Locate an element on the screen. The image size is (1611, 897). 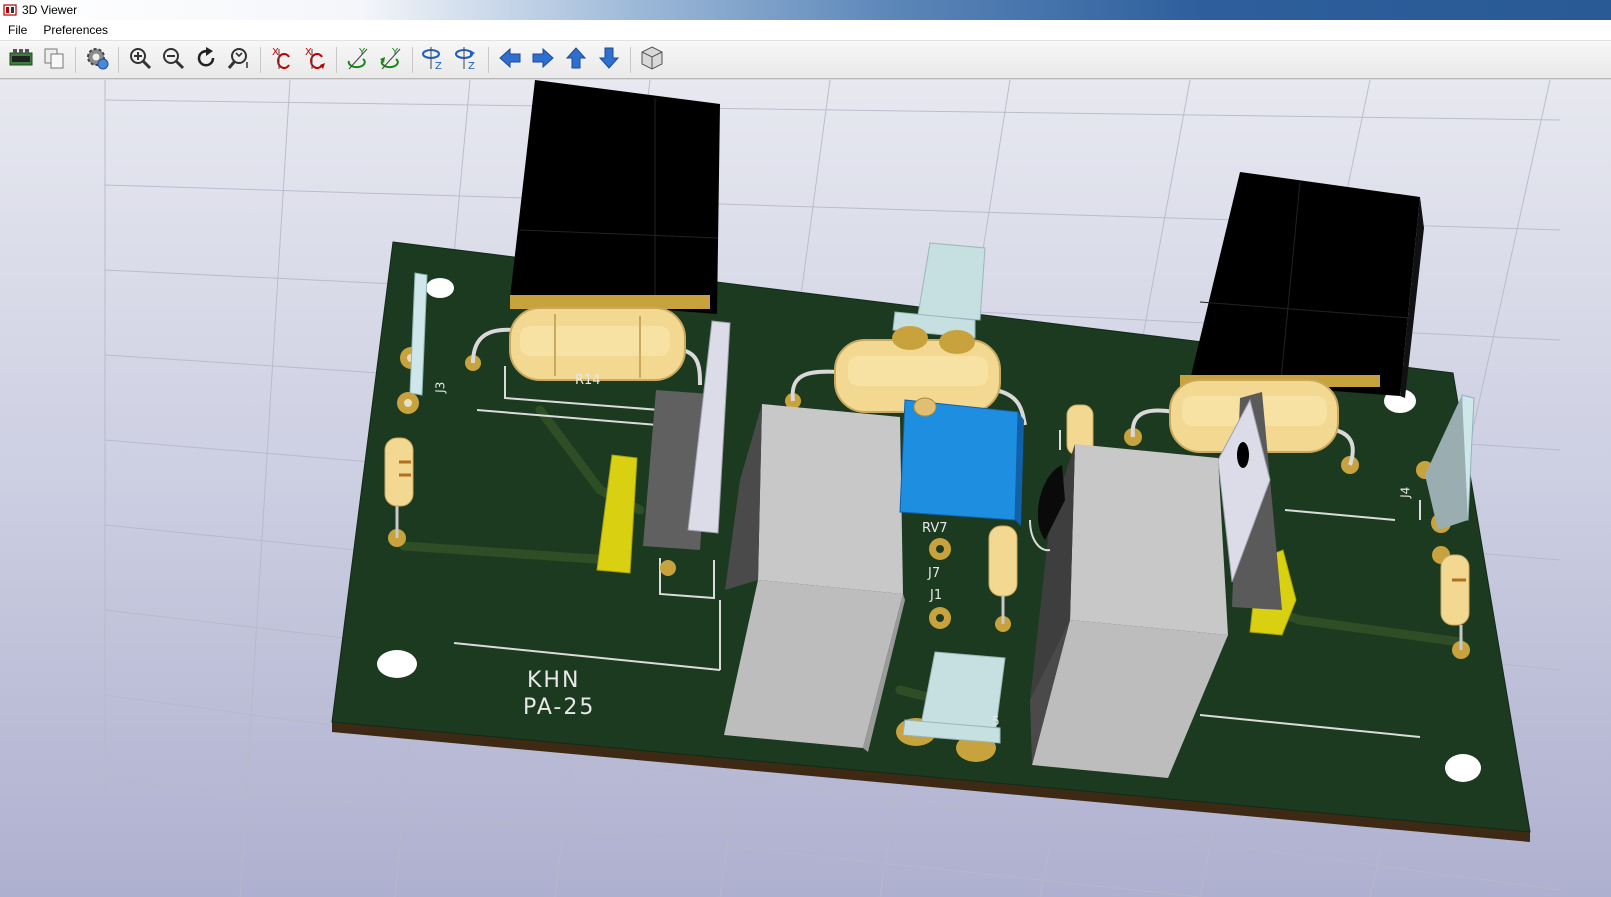
pan-down-icon is located at coordinates (609, 59).